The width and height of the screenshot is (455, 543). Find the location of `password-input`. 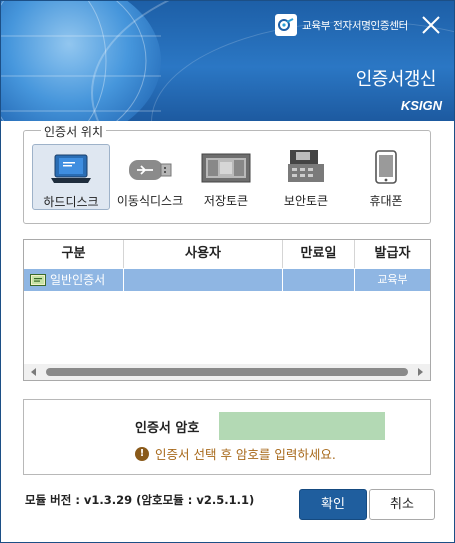

password-input is located at coordinates (302, 426).